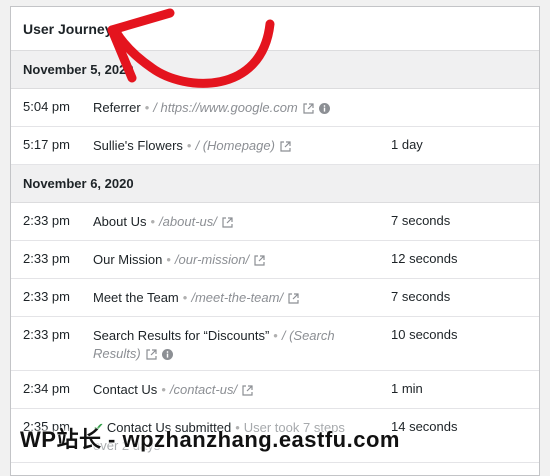  I want to click on row-page: Contact Us • /contact-us/, so click(242, 391).